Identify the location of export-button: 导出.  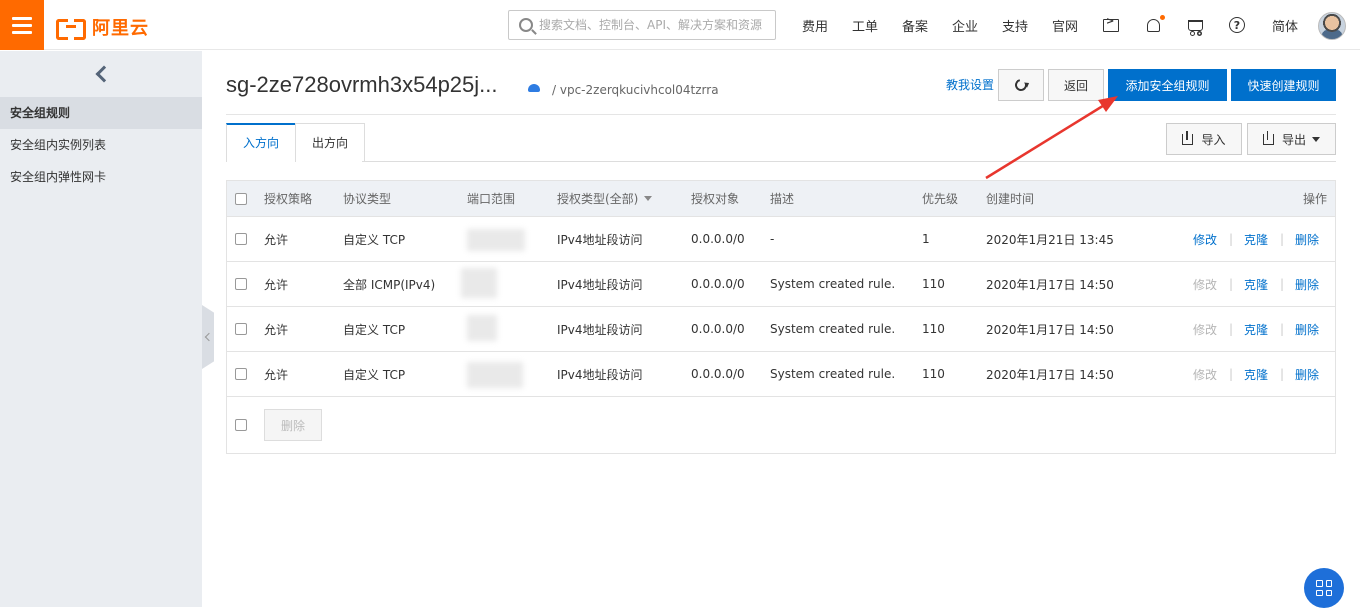
(1291, 139).